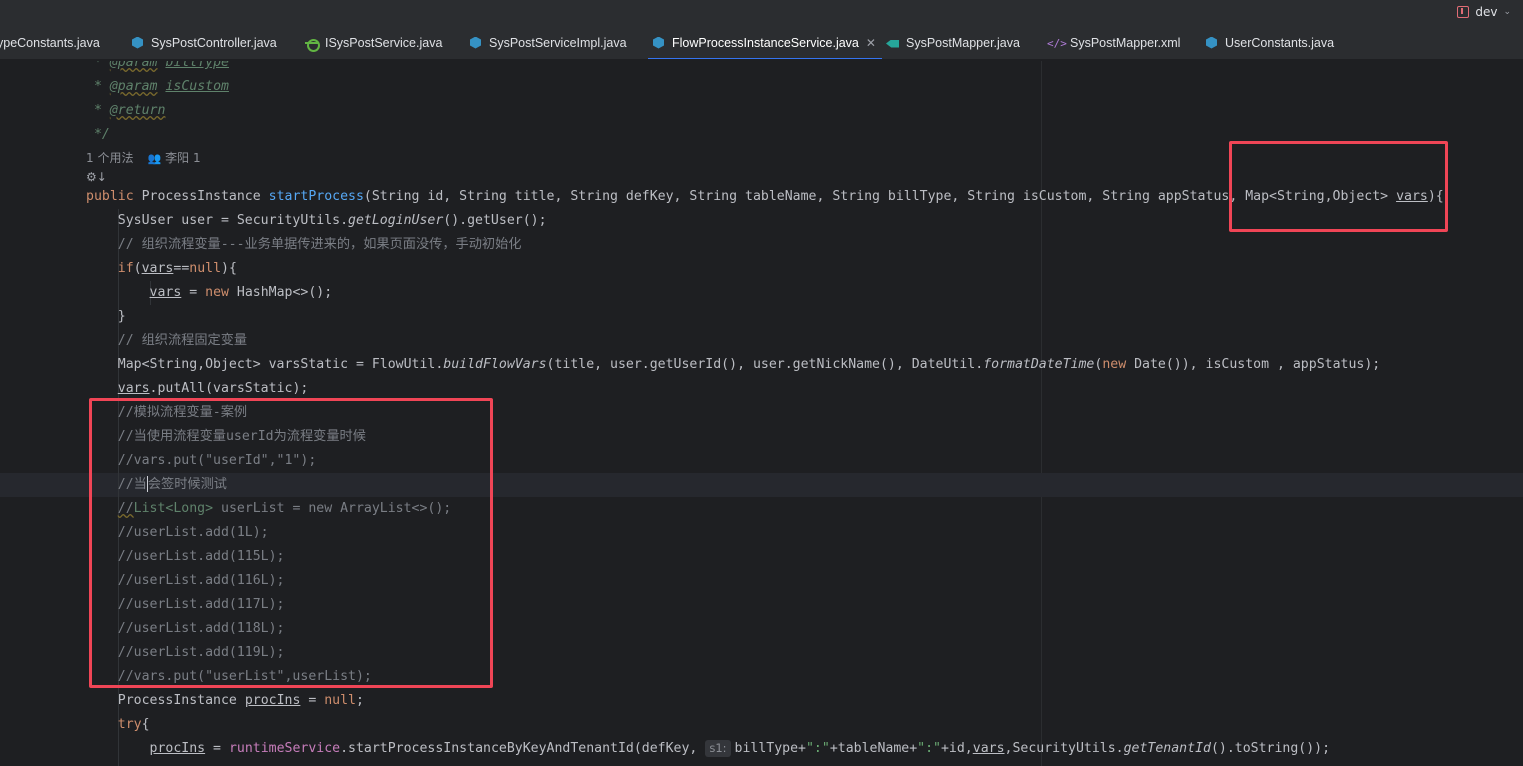 This screenshot has height=766, width=1523. Describe the element at coordinates (558, 43) in the screenshot. I see `tab-label: SysPostServiceImpl.java` at that location.